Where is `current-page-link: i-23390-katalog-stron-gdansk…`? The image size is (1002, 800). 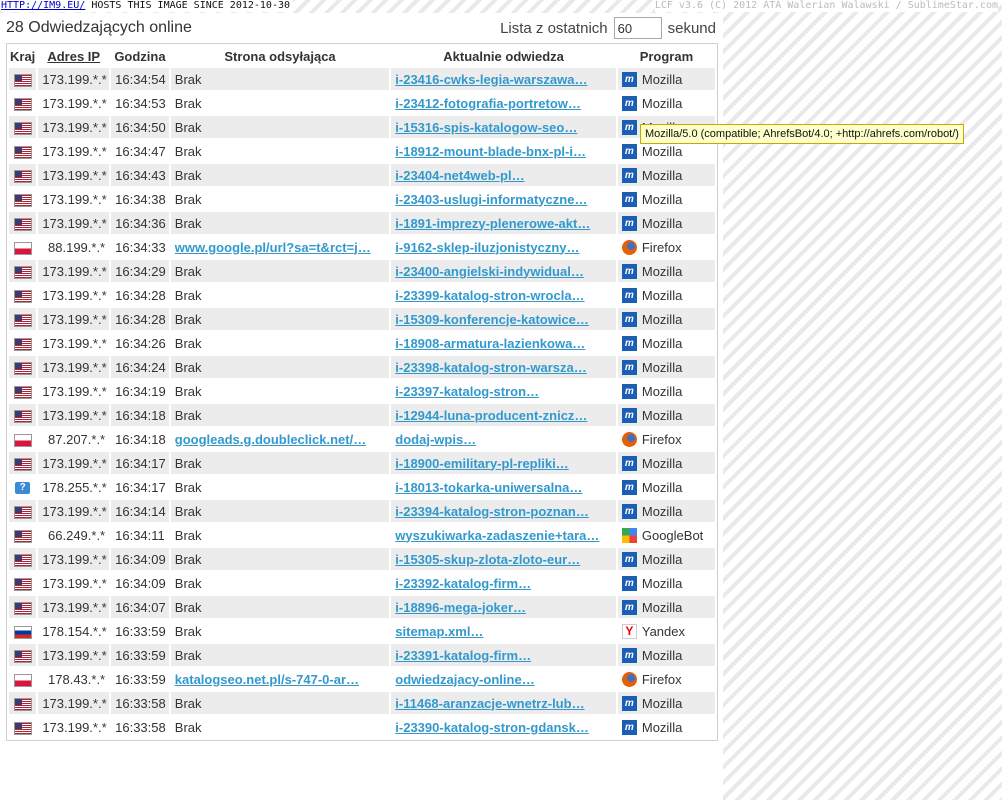
current-page-link: i-23390-katalog-stron-gdansk… is located at coordinates (492, 727).